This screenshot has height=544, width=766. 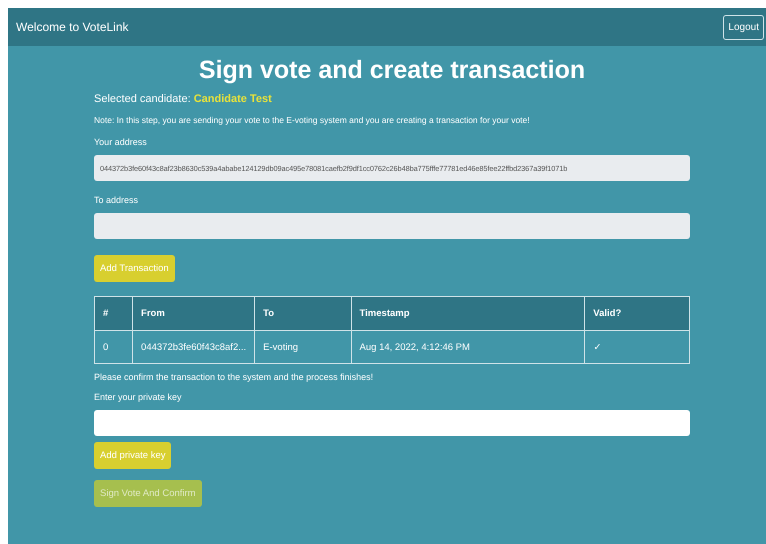 I want to click on add-private-key-button: Add private key, so click(x=133, y=455).